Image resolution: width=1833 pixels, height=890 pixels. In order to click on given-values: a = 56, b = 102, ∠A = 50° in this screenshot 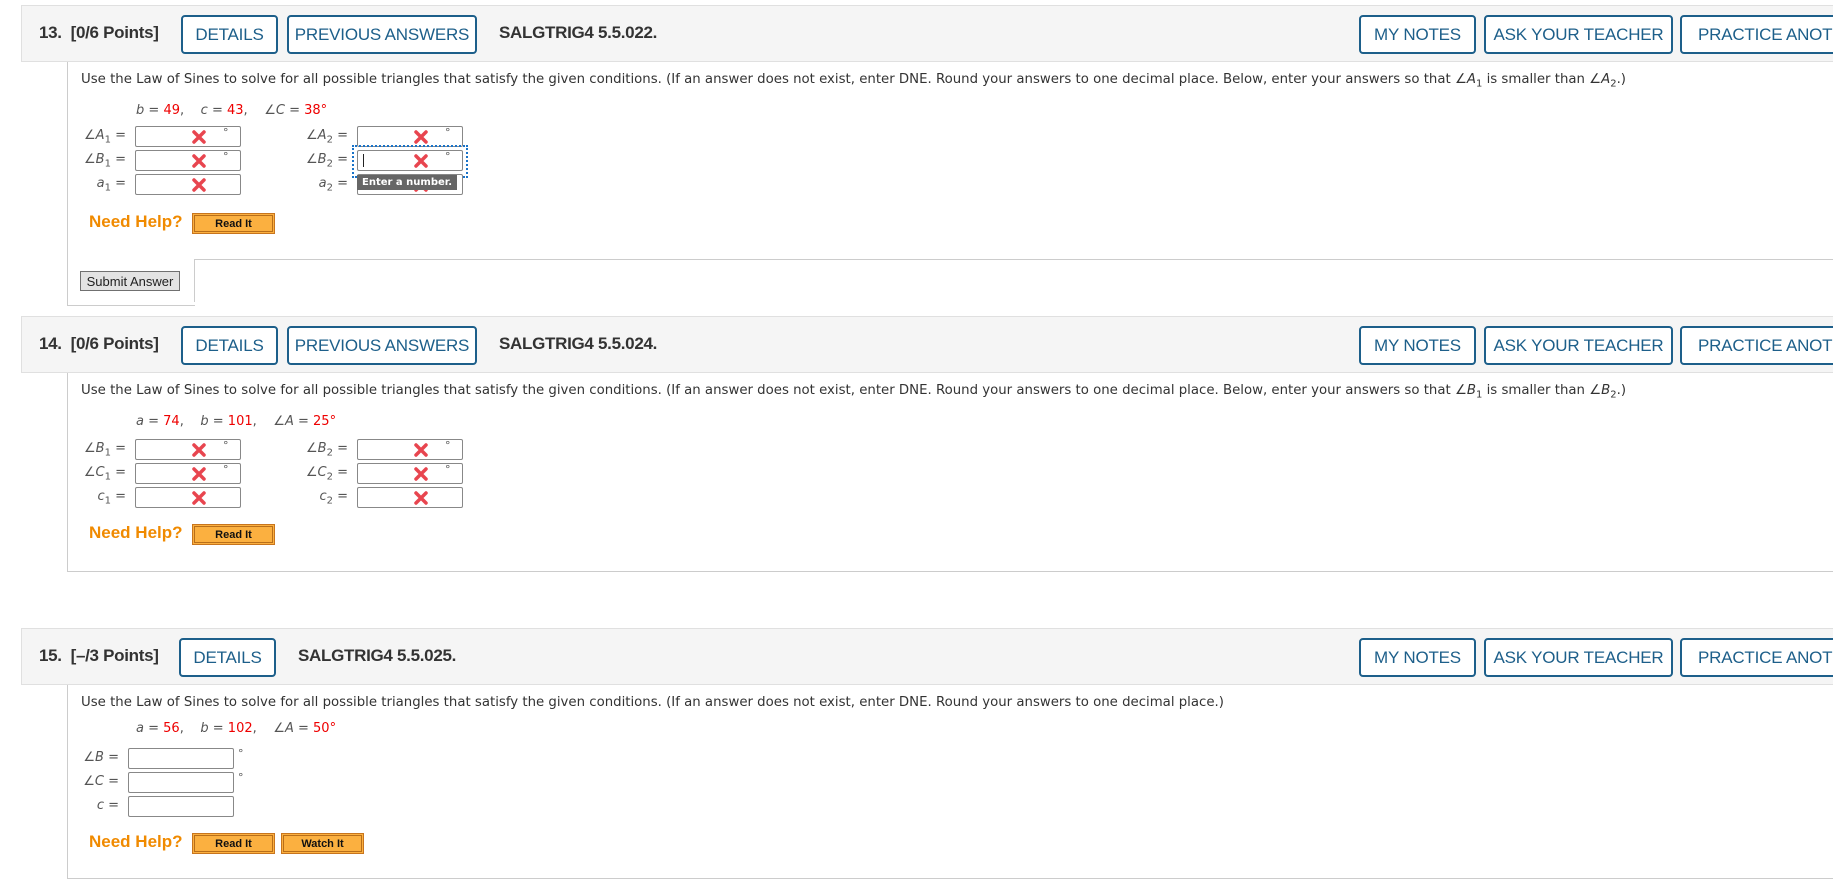, I will do `click(236, 728)`.